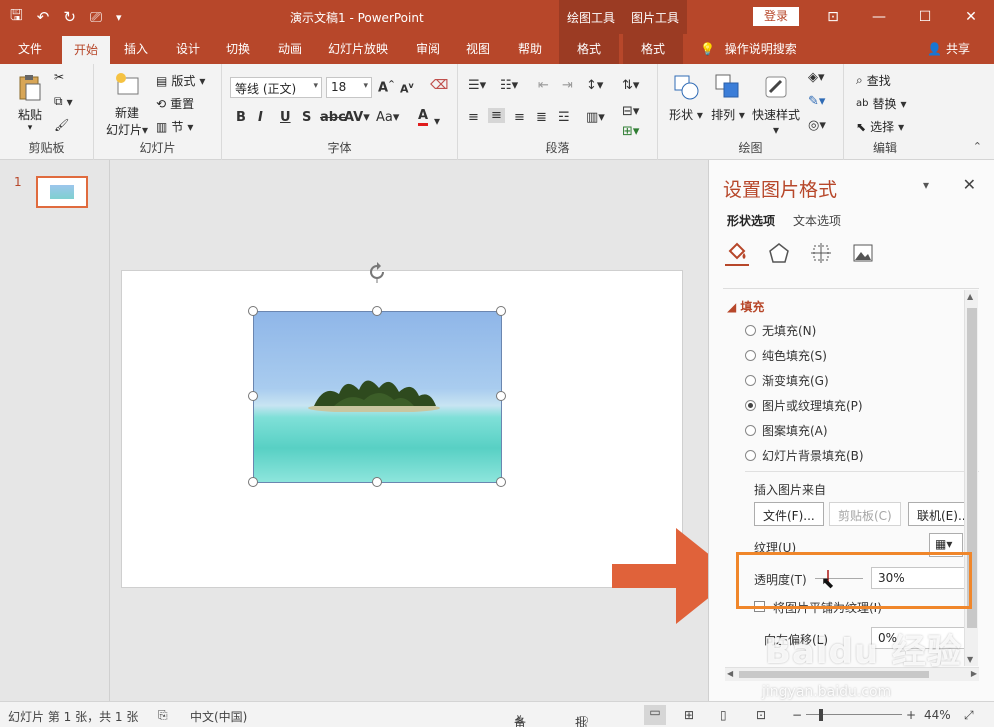  I want to click on align-text-icon: ⊟▾, so click(630, 111).